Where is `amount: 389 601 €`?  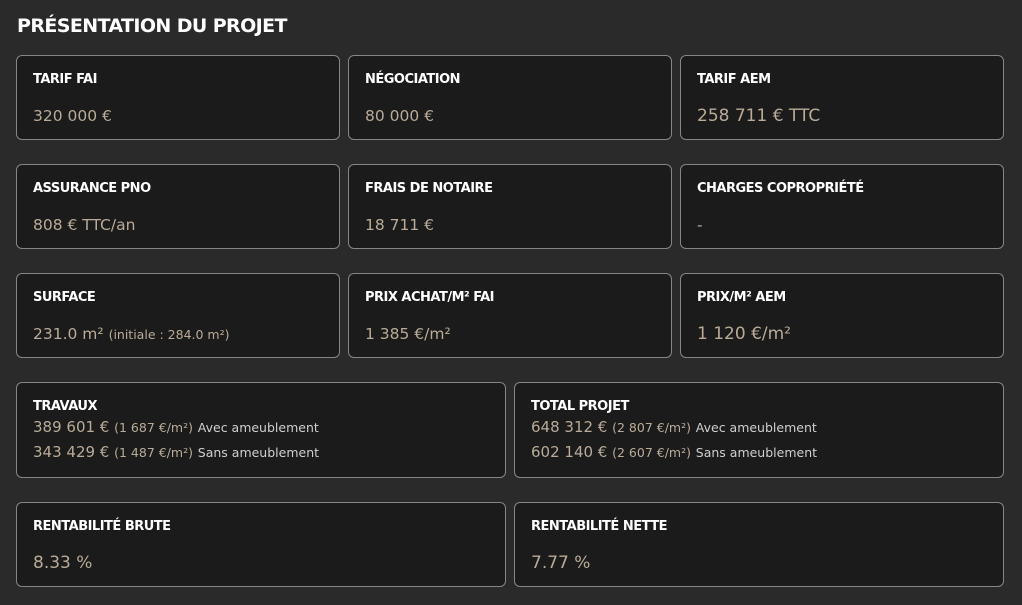
amount: 389 601 € is located at coordinates (71, 427).